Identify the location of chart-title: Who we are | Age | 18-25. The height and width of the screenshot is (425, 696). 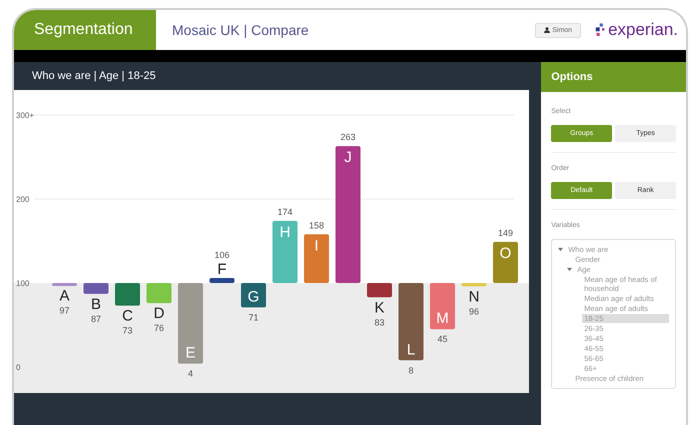
(94, 77).